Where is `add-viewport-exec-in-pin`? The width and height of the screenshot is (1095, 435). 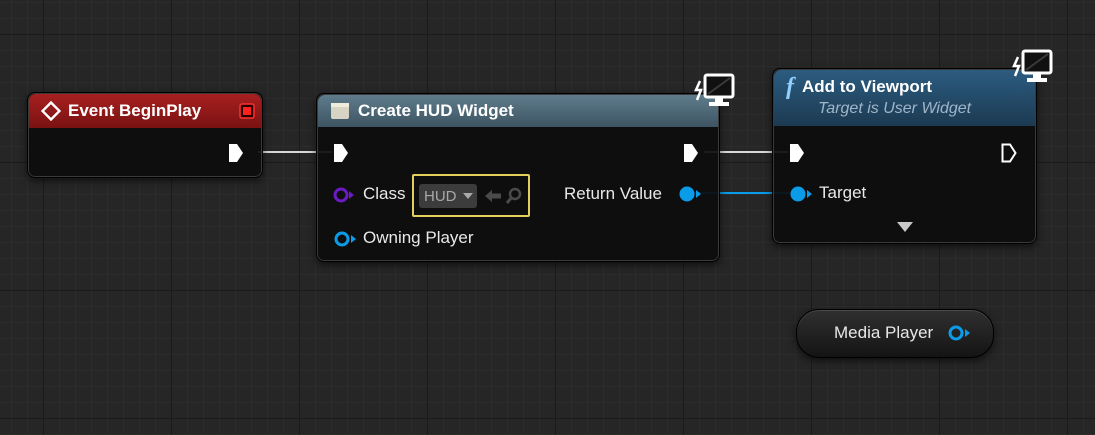
add-viewport-exec-in-pin is located at coordinates (797, 153).